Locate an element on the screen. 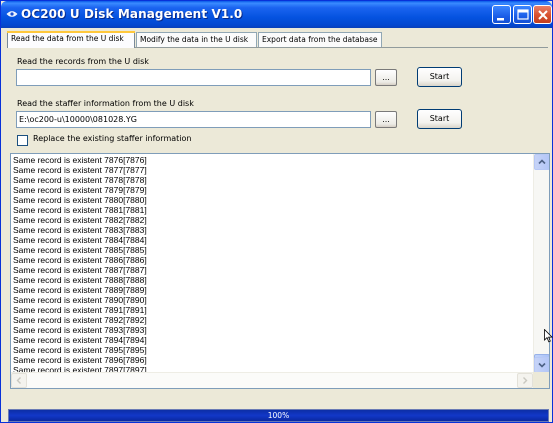 Image resolution: width=553 pixels, height=423 pixels. minimize-icon is located at coordinates (500, 19).